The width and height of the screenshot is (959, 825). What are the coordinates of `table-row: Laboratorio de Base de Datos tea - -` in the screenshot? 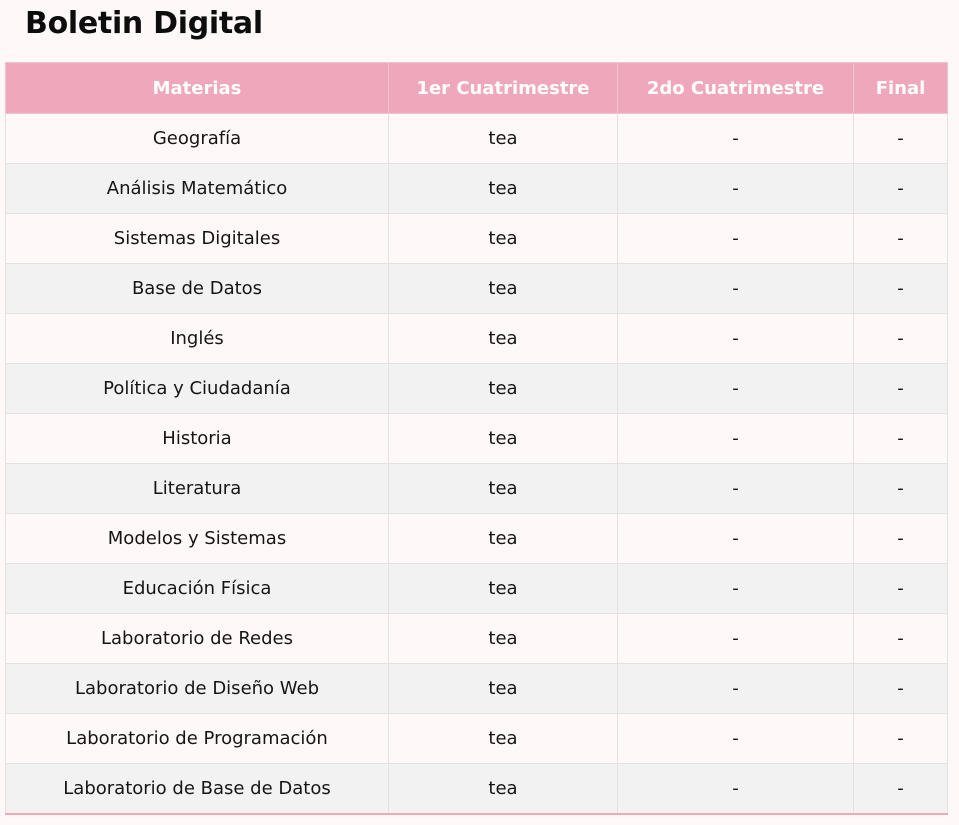 It's located at (476, 789).